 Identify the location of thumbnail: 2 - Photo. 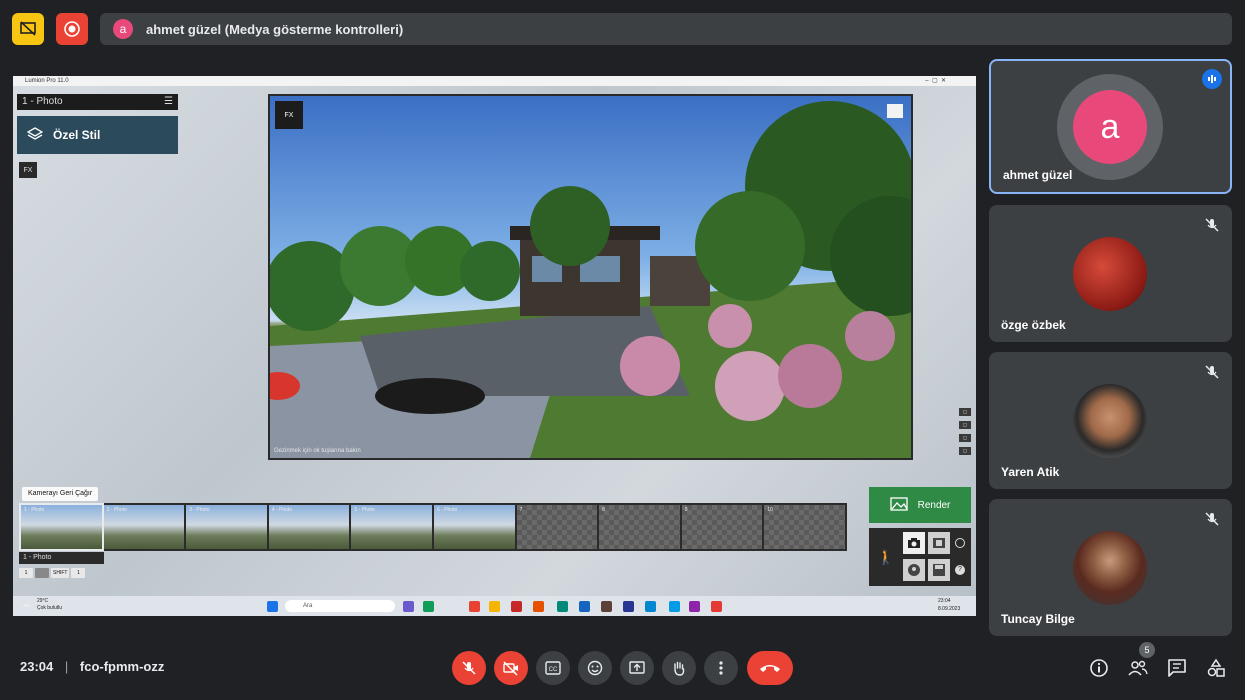
(144, 527).